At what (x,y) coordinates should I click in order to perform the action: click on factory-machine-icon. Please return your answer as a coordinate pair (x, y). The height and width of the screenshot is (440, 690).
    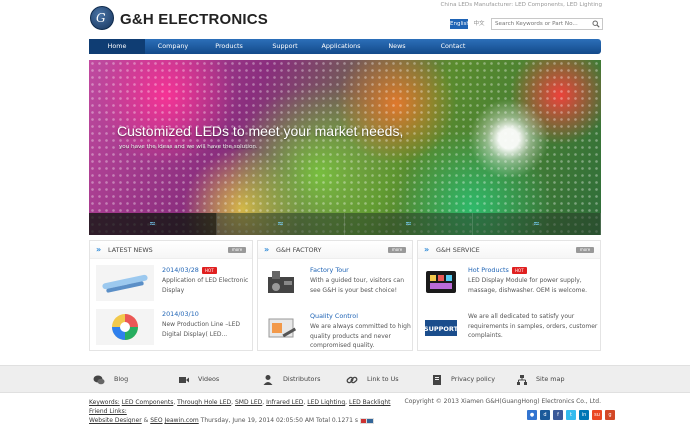
    Looking at the image, I should click on (282, 283).